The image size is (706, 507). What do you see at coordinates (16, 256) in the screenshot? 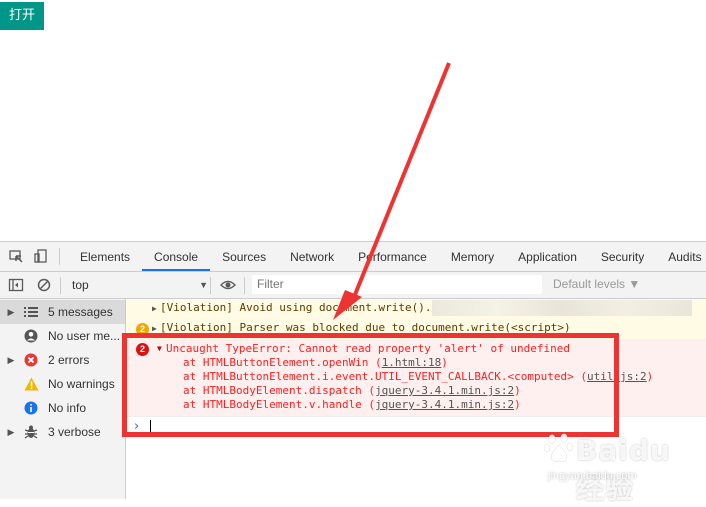
I see `inspect-element-icon` at bounding box center [16, 256].